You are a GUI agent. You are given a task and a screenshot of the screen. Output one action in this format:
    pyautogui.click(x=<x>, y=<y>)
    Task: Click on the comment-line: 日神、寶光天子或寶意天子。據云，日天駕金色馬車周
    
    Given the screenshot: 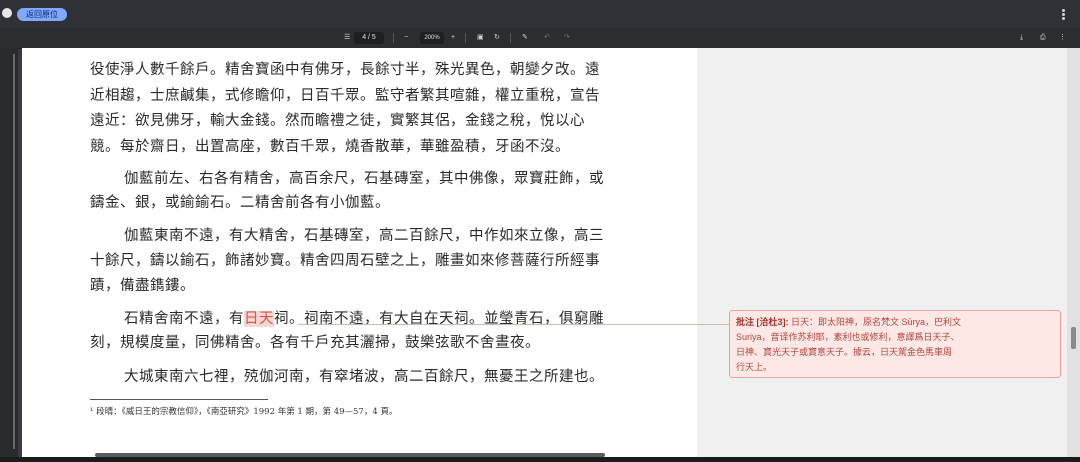 What is the action you would take?
    pyautogui.click(x=844, y=352)
    